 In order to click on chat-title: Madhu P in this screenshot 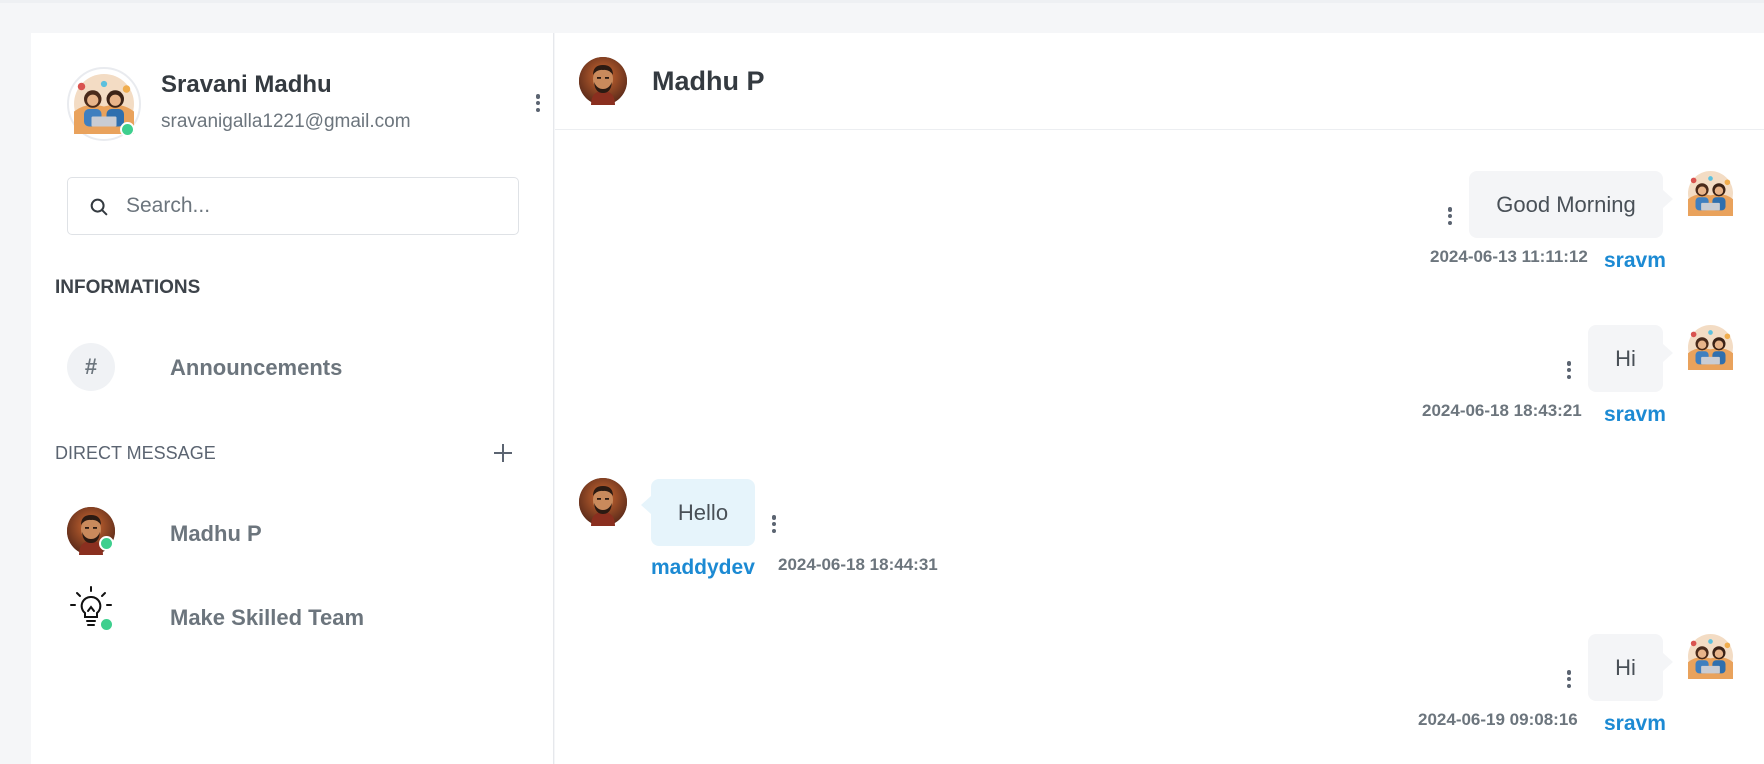, I will do `click(708, 81)`.